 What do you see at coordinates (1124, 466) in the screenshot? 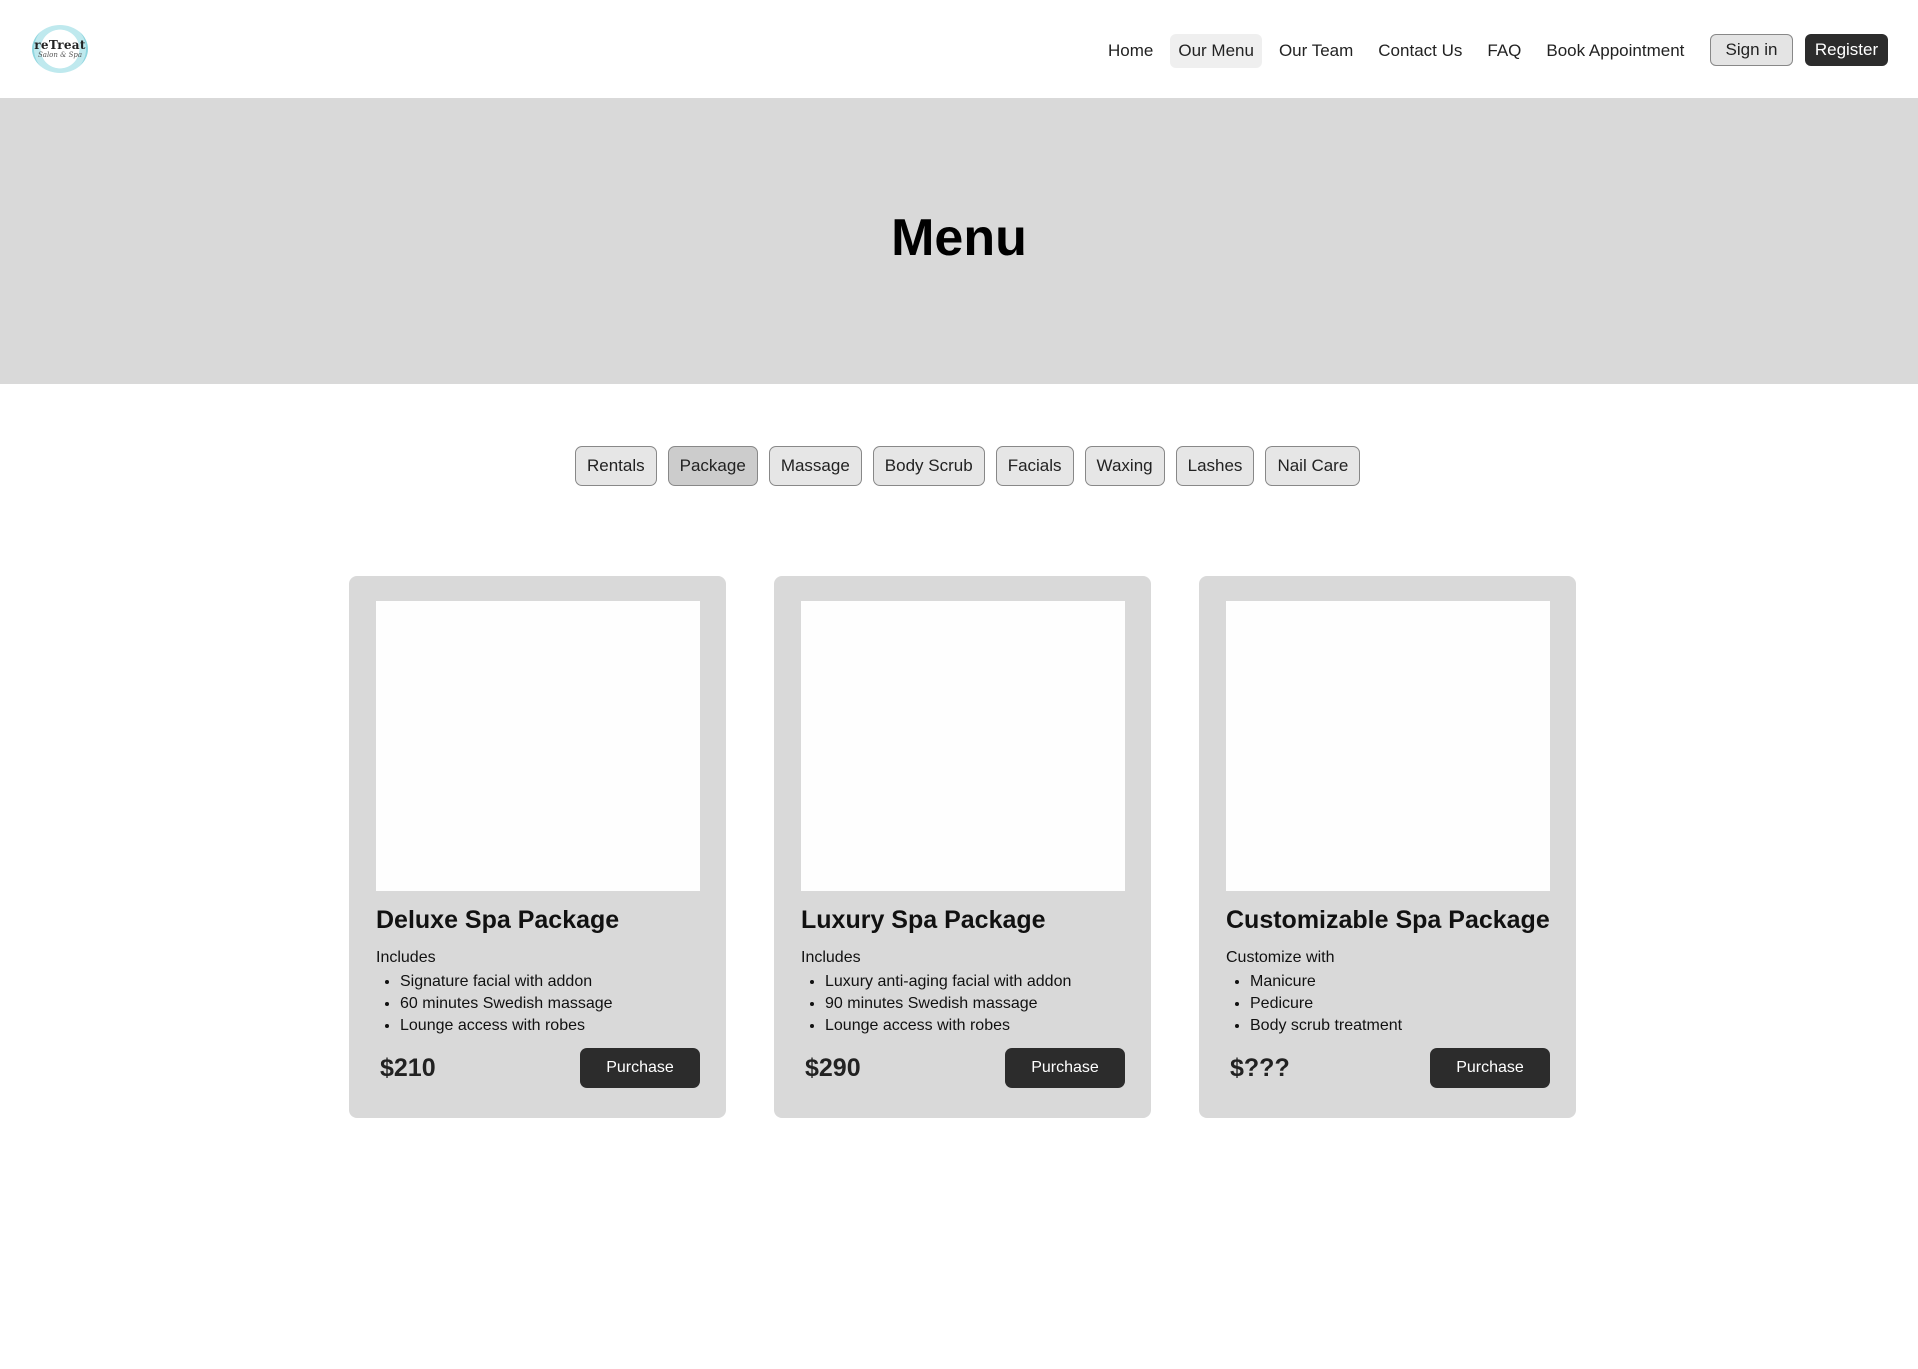
I see `filter-waxing: Waxing` at bounding box center [1124, 466].